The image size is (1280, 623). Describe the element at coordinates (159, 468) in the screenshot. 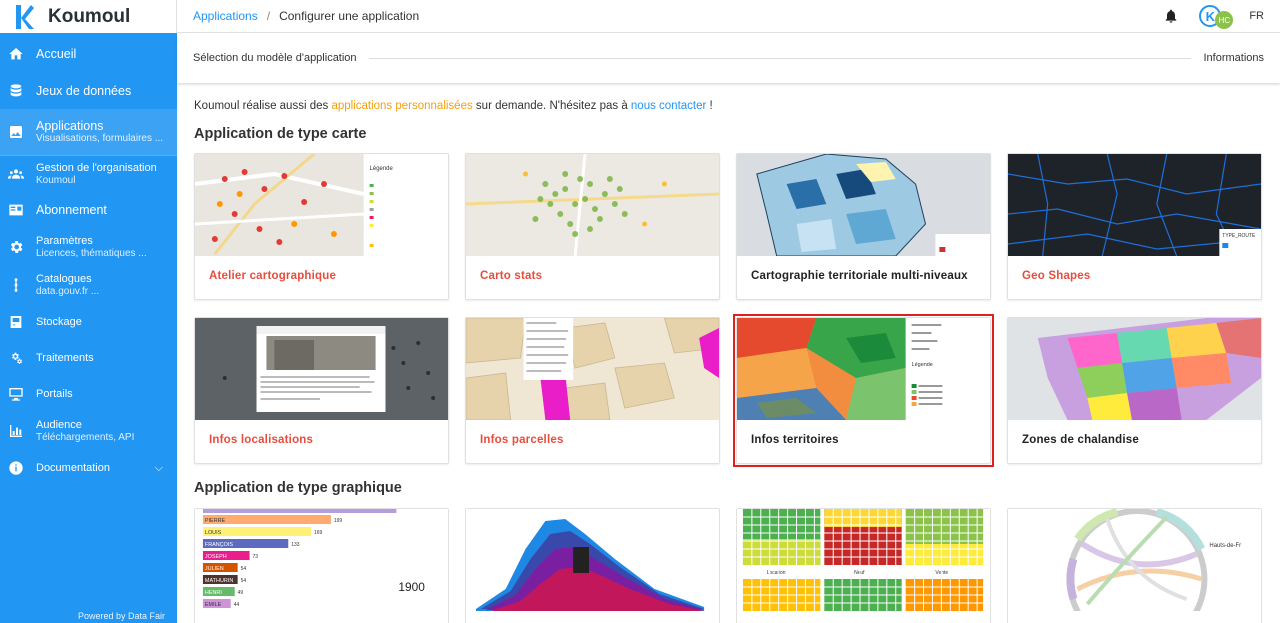

I see `chevron-down-icon: ⌵` at that location.